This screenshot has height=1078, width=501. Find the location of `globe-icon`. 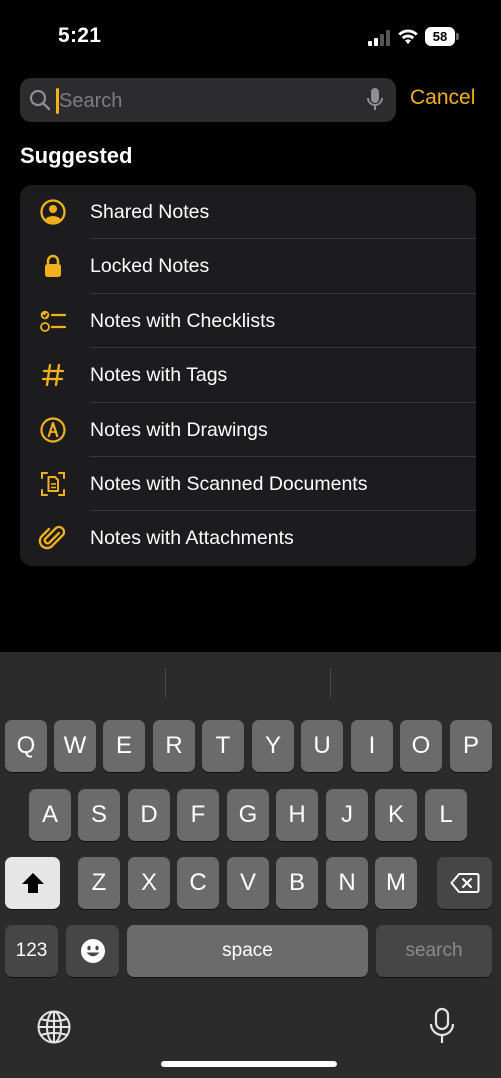

globe-icon is located at coordinates (54, 1027).